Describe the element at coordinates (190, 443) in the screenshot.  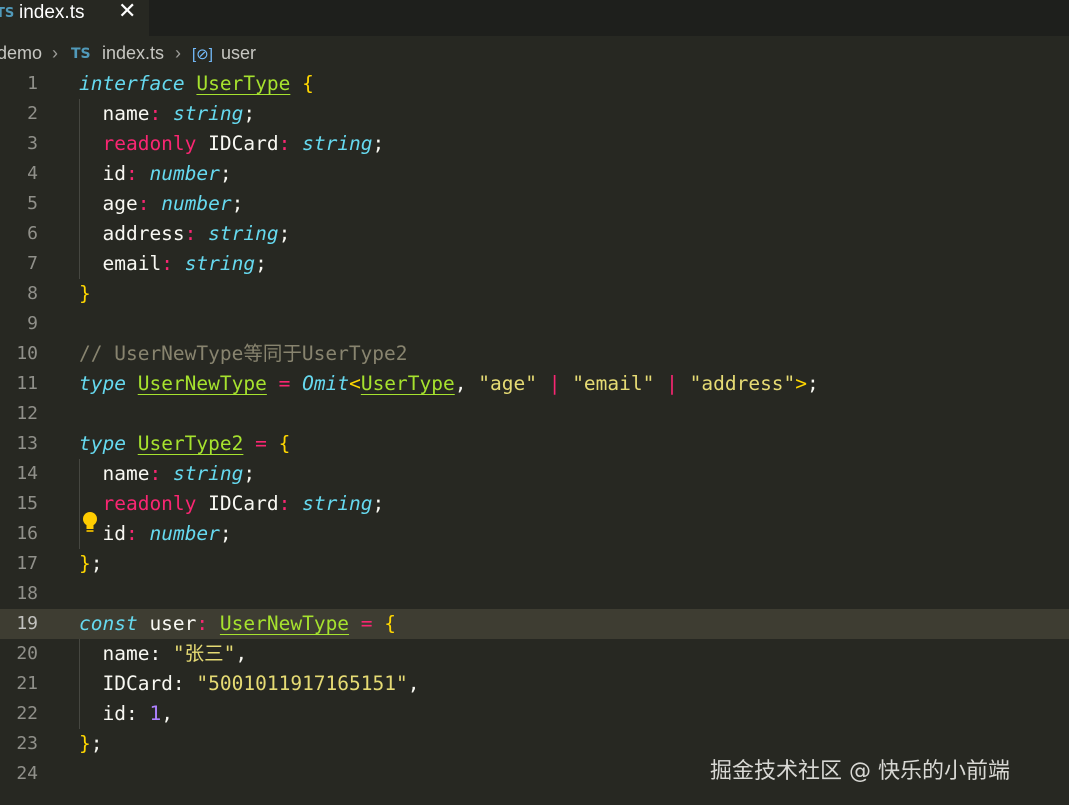
I see `code-token: UserType2` at that location.